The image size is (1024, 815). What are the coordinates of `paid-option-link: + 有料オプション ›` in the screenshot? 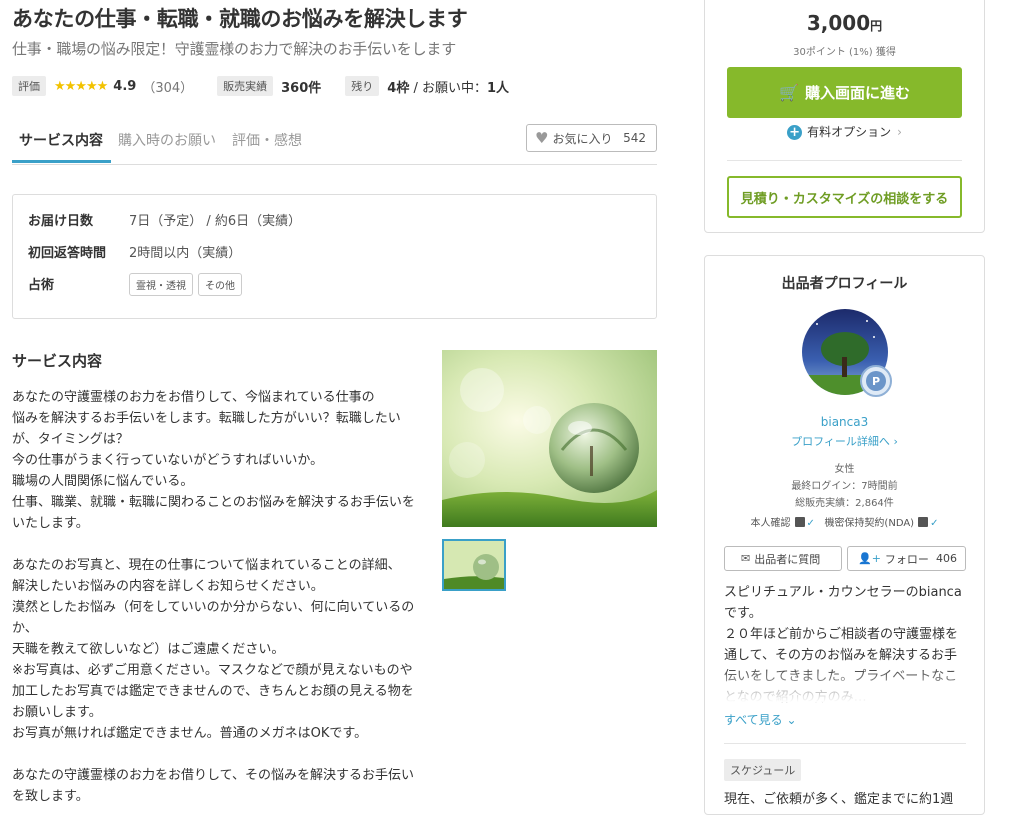 It's located at (844, 131).